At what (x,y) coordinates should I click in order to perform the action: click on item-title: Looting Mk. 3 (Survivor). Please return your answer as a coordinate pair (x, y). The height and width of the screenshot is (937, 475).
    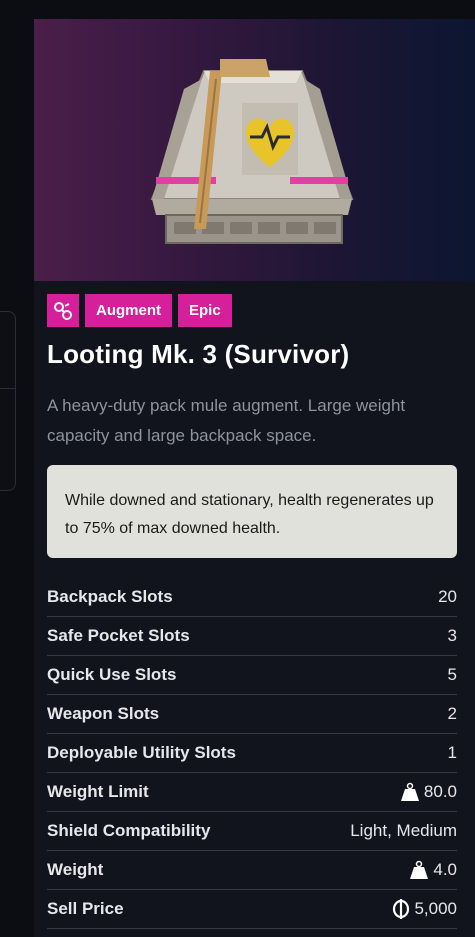
    Looking at the image, I should click on (198, 354).